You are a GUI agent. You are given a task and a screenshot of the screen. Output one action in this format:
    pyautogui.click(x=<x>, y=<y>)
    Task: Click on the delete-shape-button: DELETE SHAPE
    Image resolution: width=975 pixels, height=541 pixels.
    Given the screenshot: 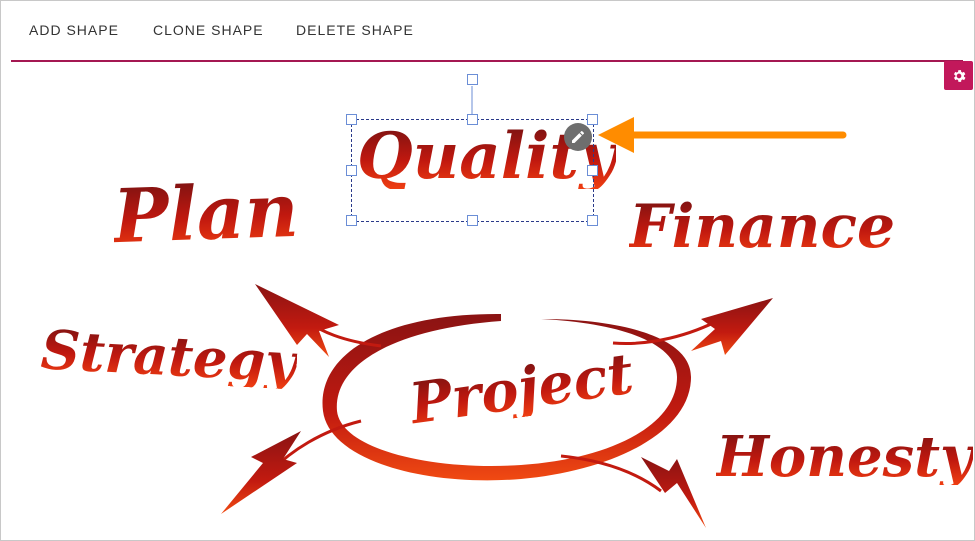 What is the action you would take?
    pyautogui.click(x=355, y=30)
    